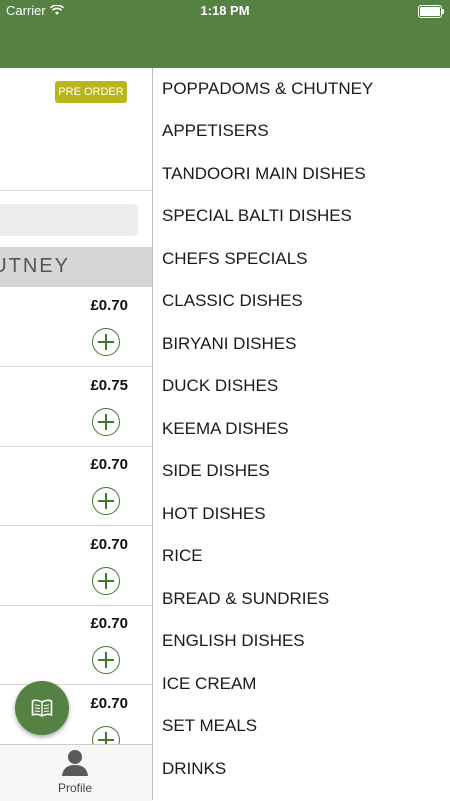 This screenshot has width=450, height=801. I want to click on item-price: £0.75, so click(109, 385).